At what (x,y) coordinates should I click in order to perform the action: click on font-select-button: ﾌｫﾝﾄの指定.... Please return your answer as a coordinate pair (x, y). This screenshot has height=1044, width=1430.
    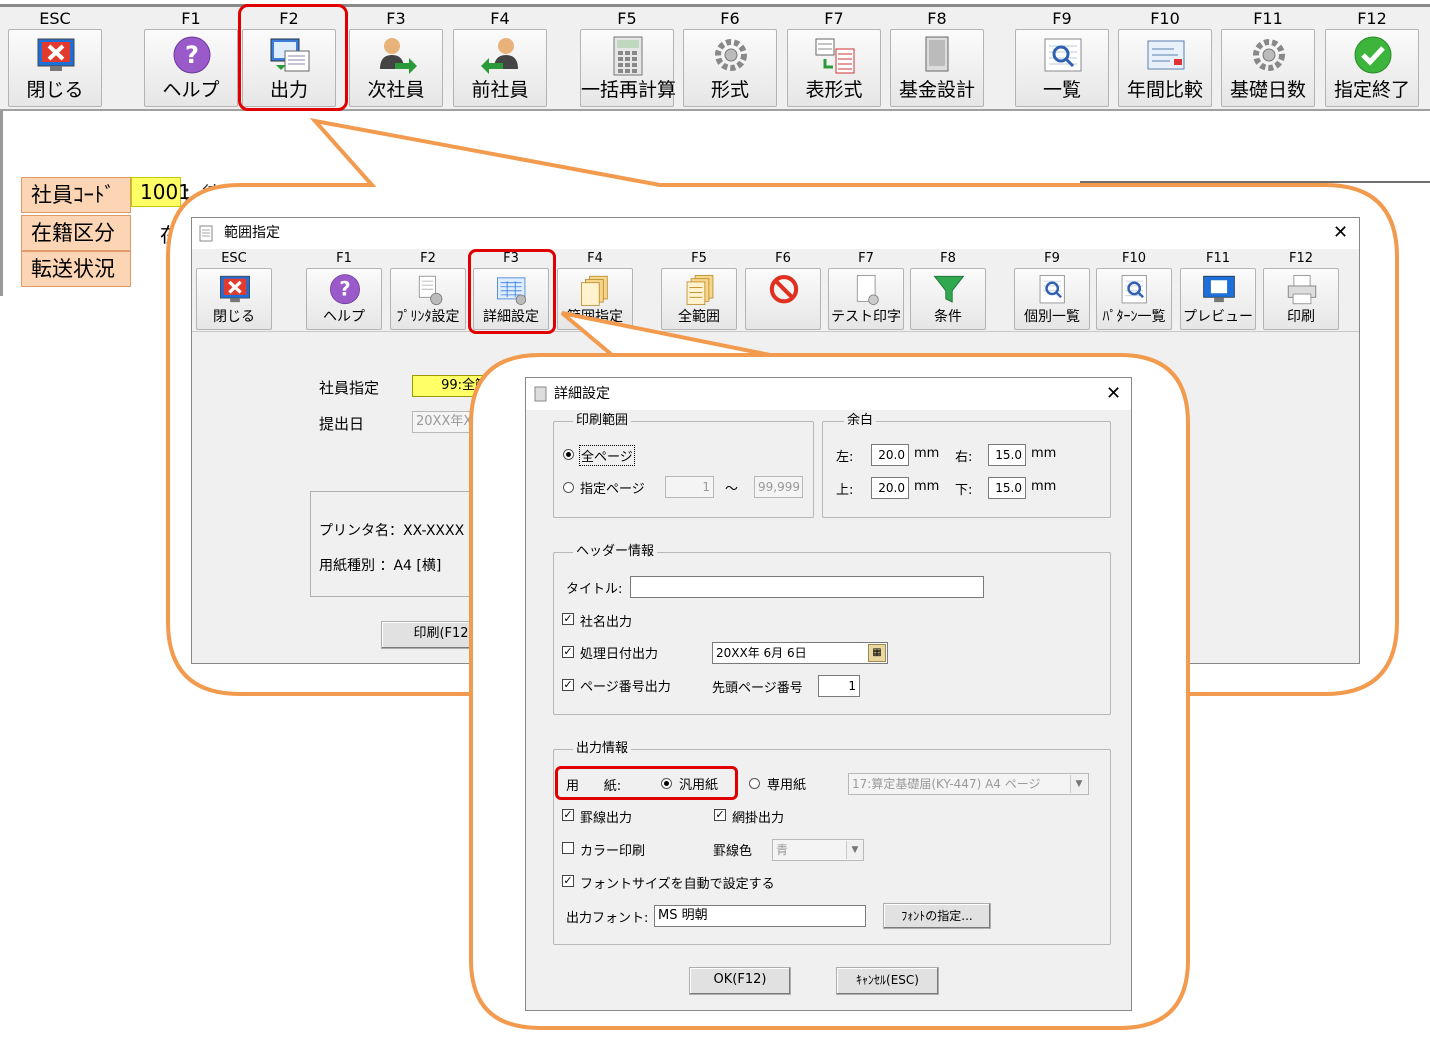
    Looking at the image, I should click on (937, 916).